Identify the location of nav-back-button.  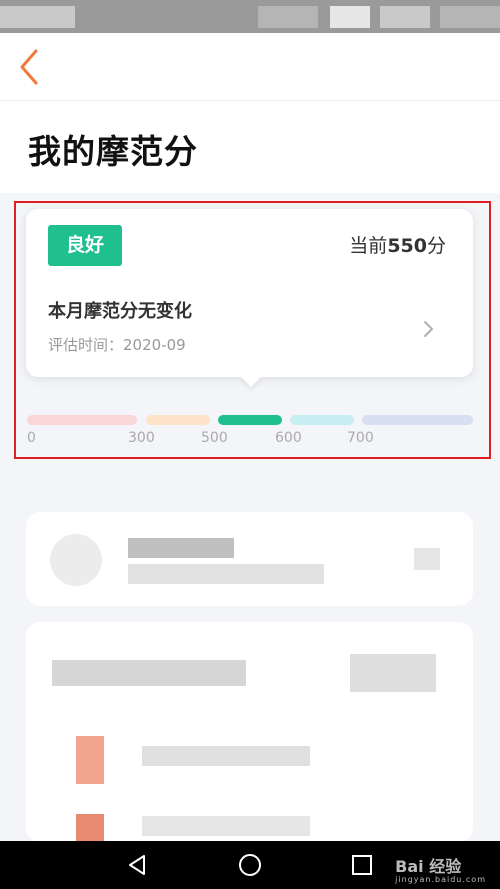
(138, 865).